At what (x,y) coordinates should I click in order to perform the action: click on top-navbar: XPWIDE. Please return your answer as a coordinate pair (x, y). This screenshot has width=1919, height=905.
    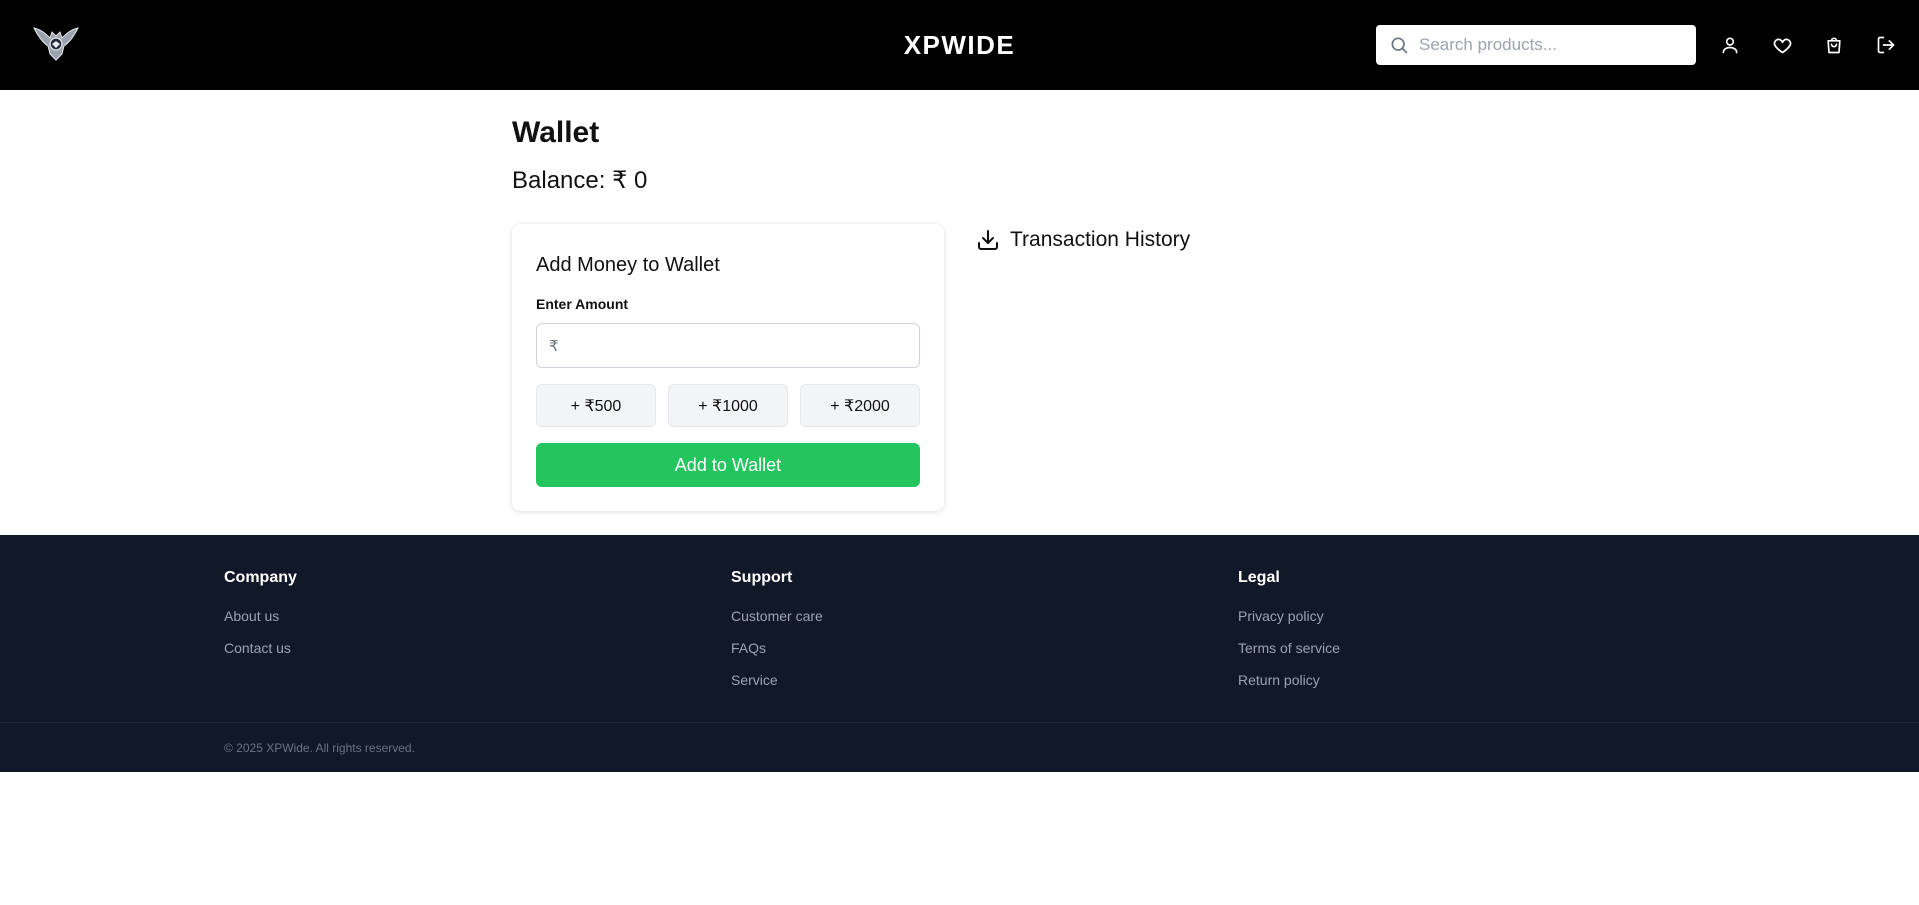
    Looking at the image, I should click on (959, 45).